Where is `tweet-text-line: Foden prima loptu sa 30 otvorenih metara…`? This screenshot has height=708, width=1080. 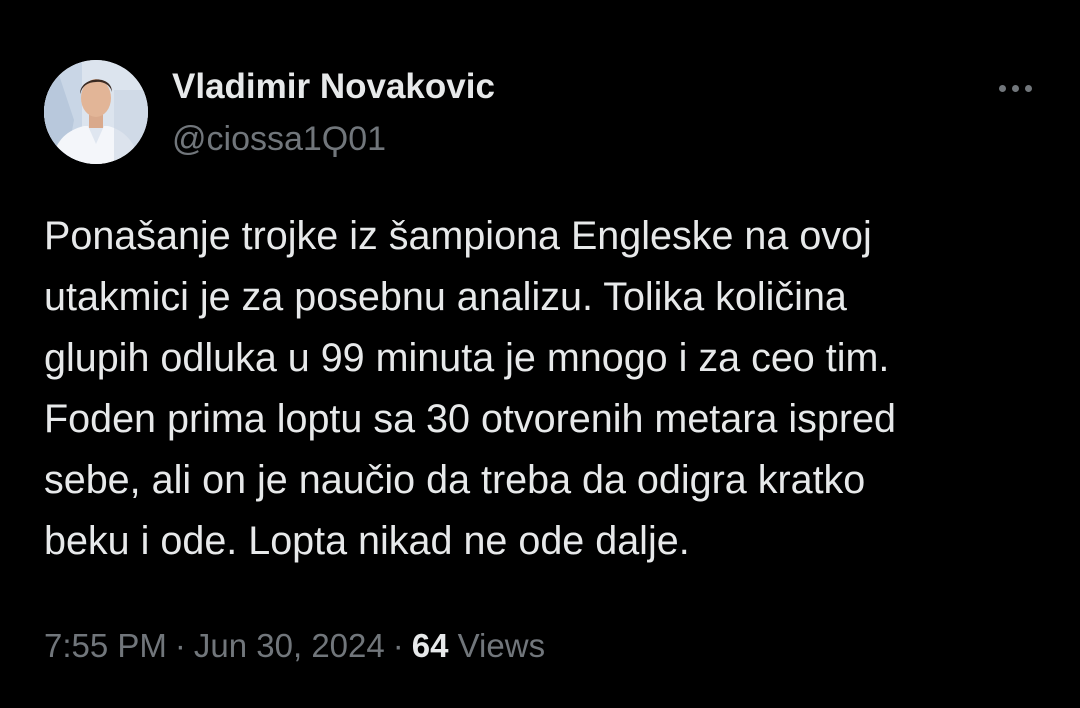 tweet-text-line: Foden prima loptu sa 30 otvorenih metara… is located at coordinates (470, 419).